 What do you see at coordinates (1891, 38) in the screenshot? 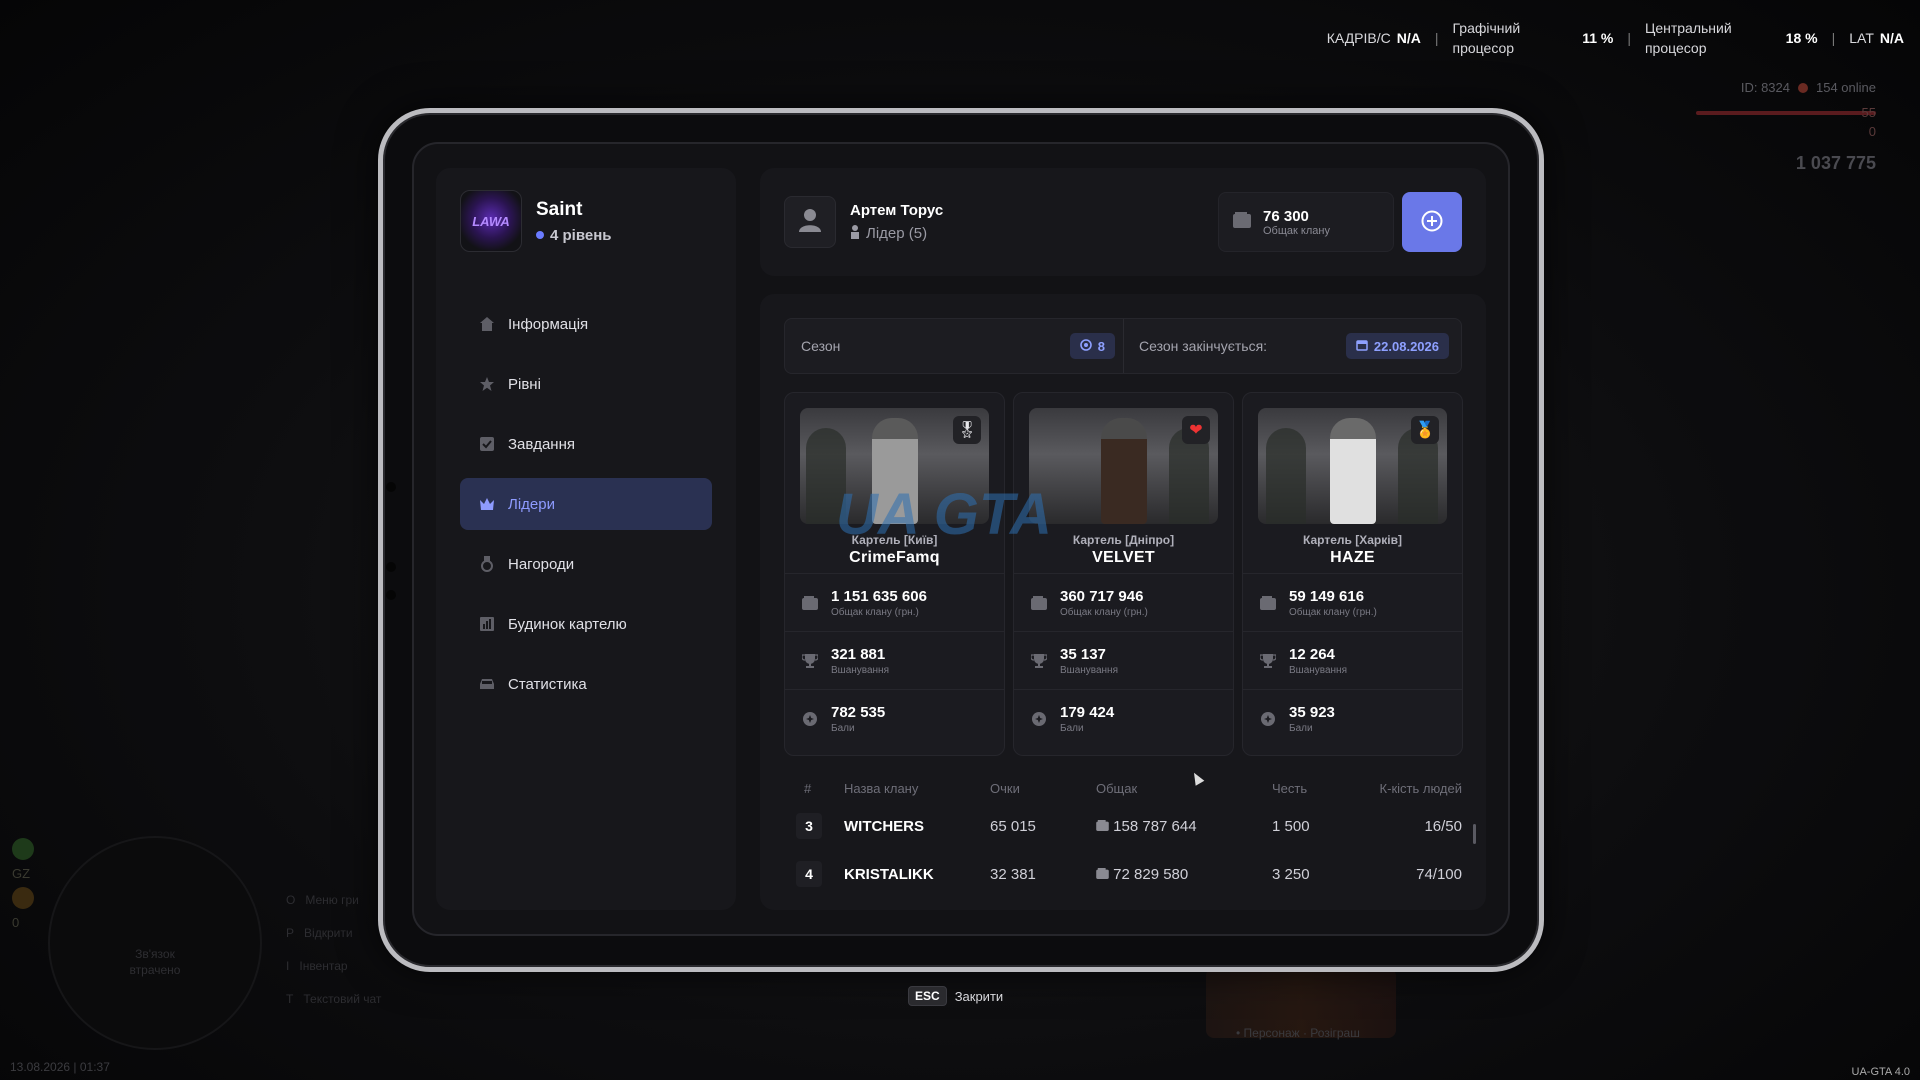
I see `lat-value: N/A` at bounding box center [1891, 38].